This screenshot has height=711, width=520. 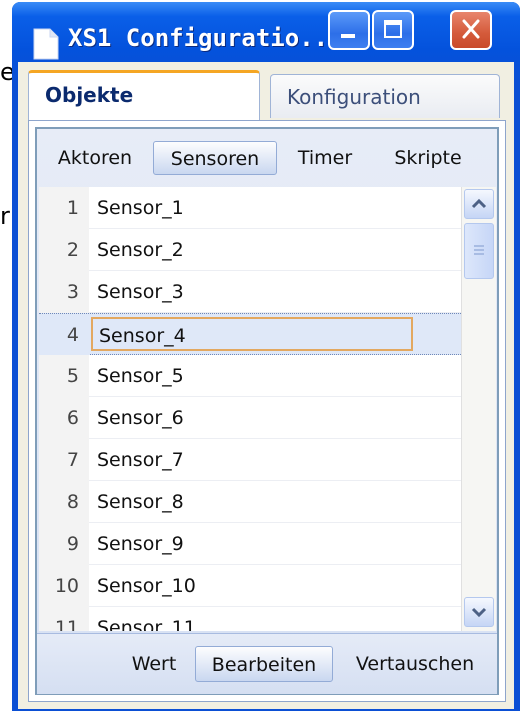 What do you see at coordinates (264, 664) in the screenshot?
I see `bearbeiten-button: Bearbeiten` at bounding box center [264, 664].